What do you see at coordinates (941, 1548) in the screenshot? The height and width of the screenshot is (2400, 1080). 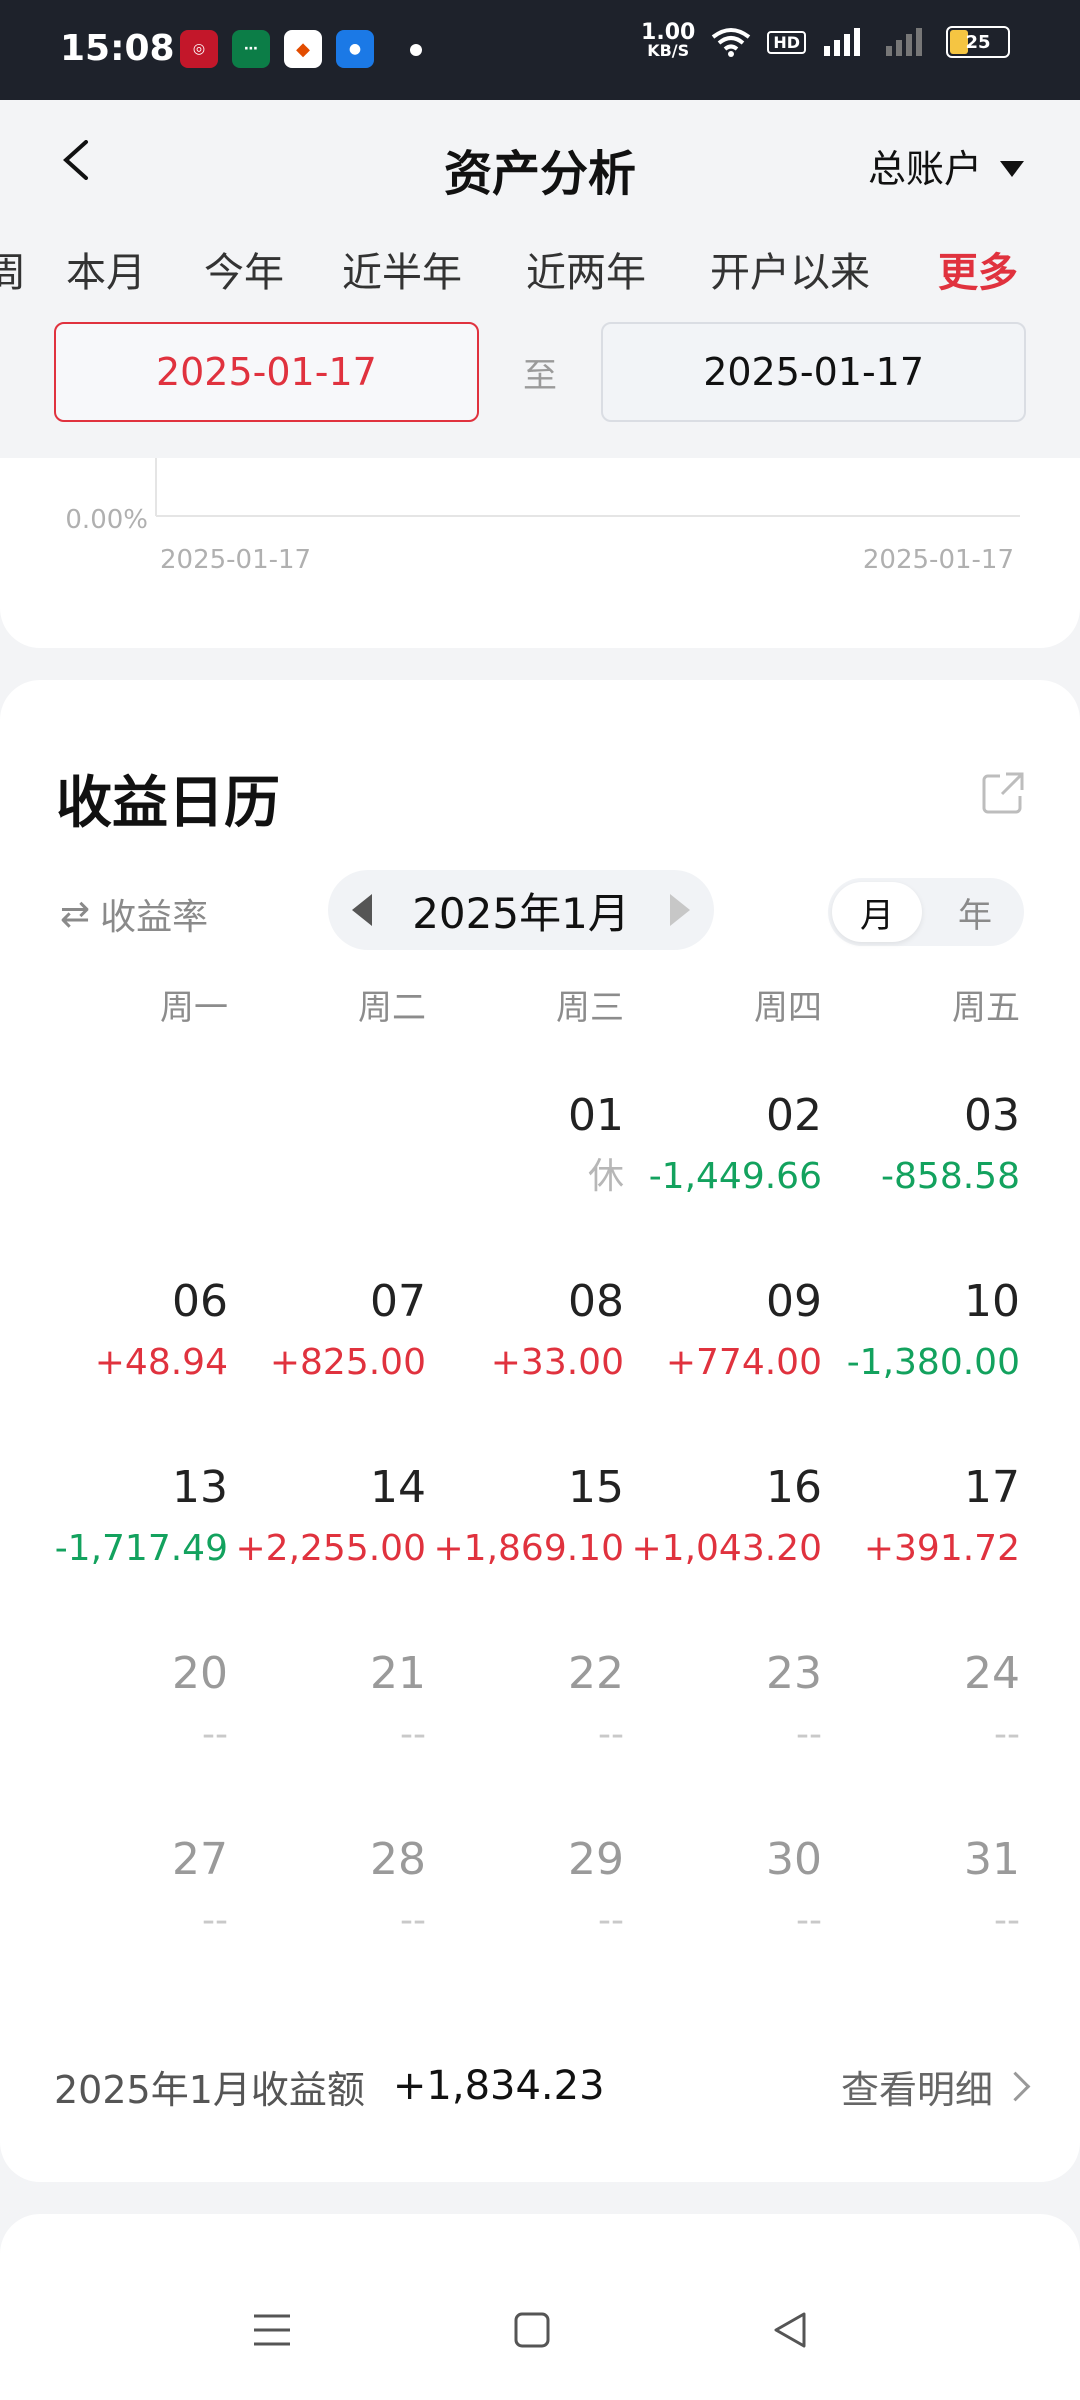 I see `day-profit: +391.72` at bounding box center [941, 1548].